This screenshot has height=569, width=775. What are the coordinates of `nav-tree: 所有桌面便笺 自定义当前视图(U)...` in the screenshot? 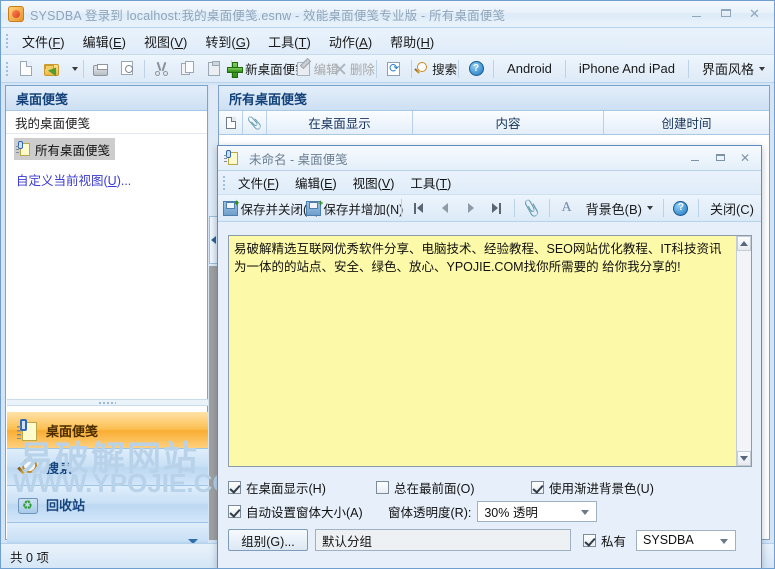 It's located at (106, 161).